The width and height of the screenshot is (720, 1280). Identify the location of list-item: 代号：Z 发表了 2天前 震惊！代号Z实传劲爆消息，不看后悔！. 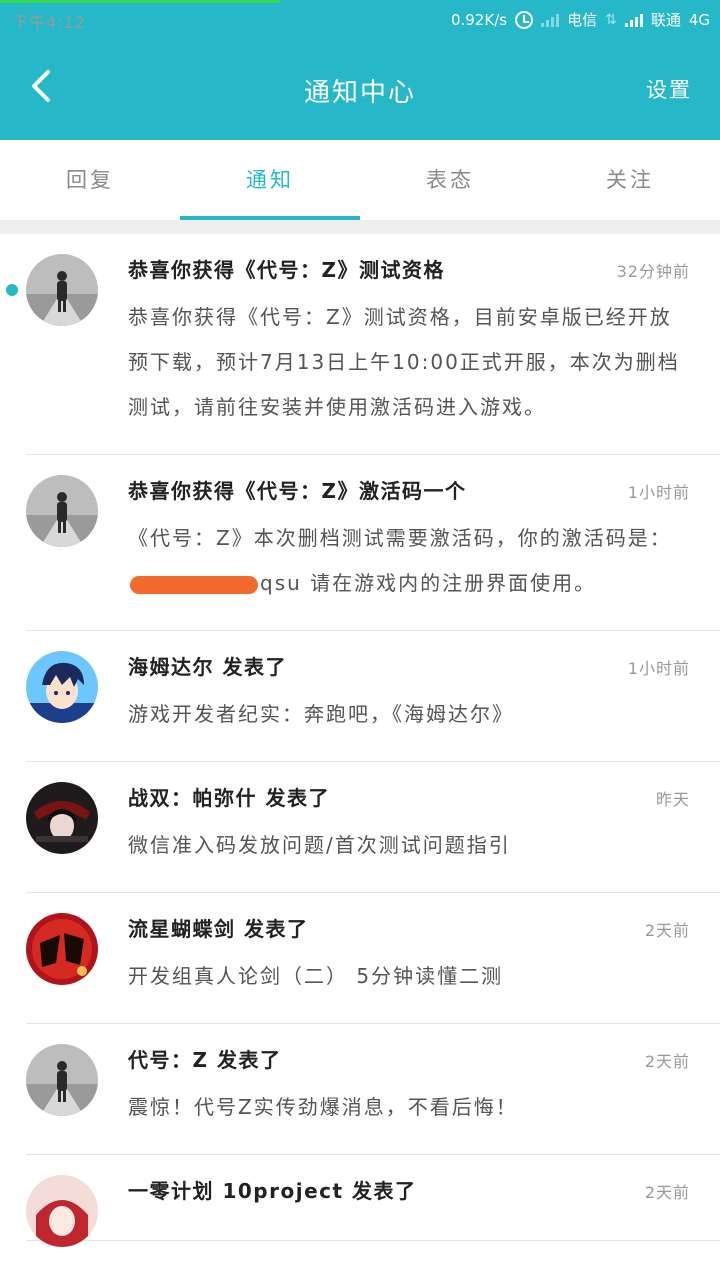
(373, 1089).